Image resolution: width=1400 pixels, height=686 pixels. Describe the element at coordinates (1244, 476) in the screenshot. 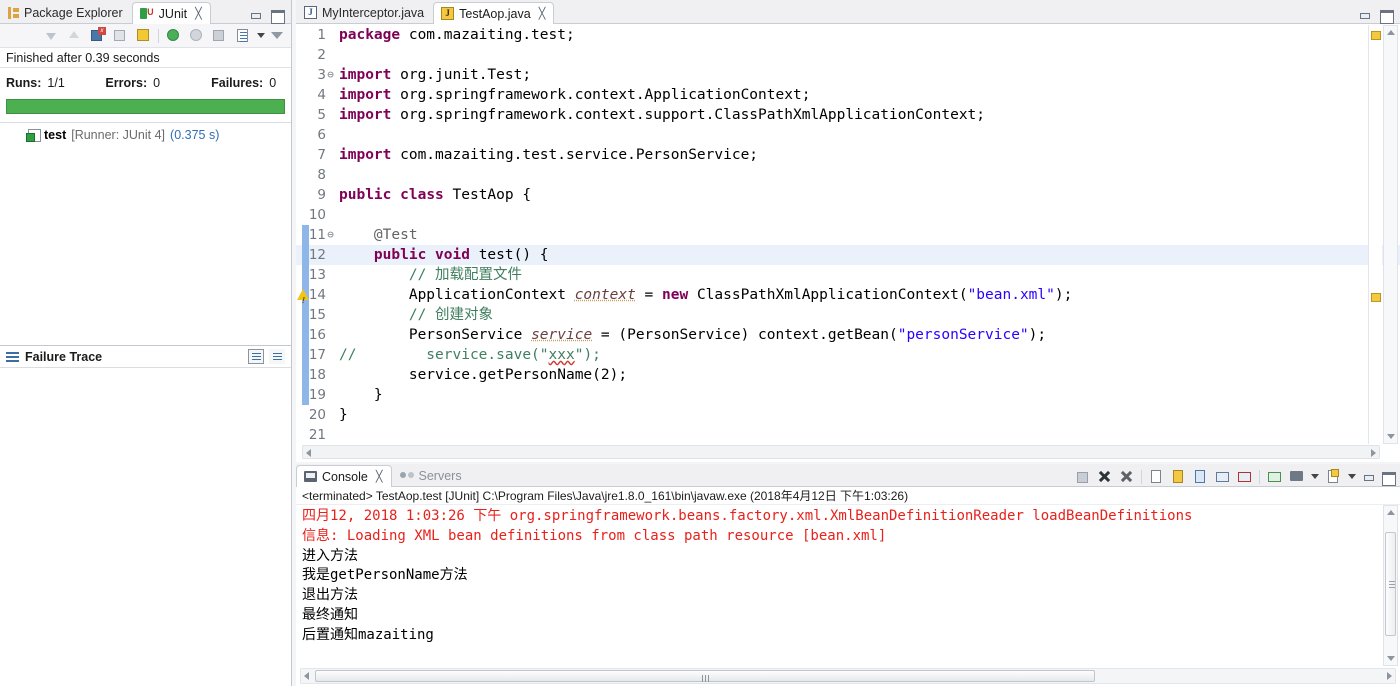

I see `show-console-on-error-icon` at that location.